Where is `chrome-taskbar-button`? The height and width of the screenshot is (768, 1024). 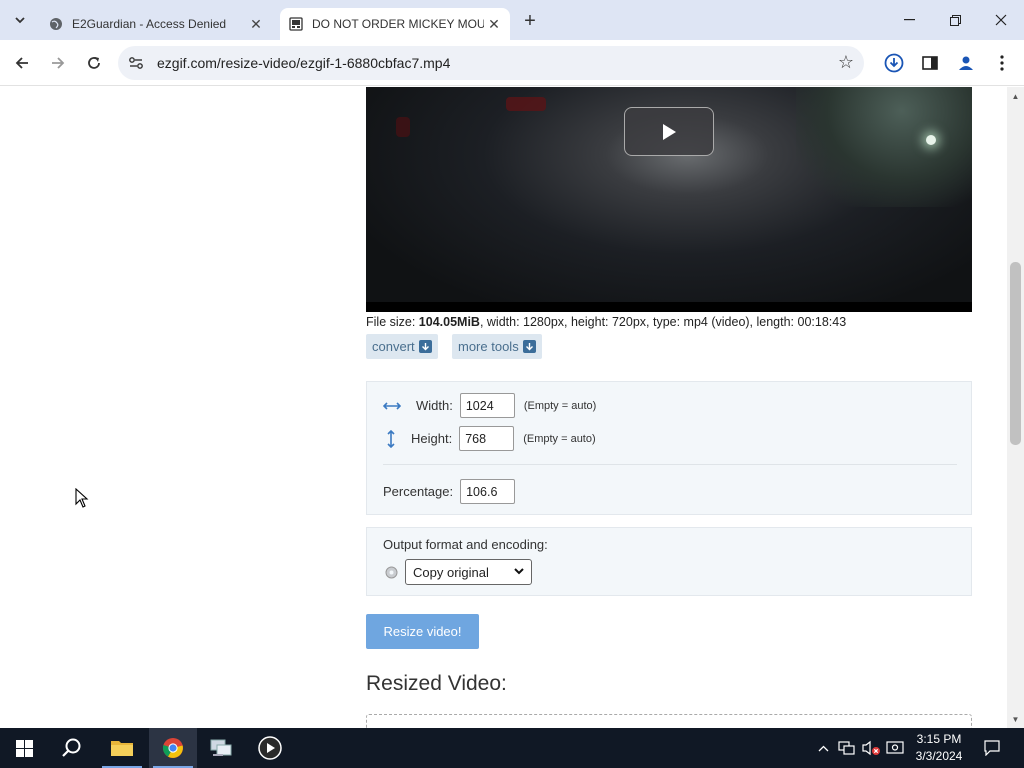
chrome-taskbar-button is located at coordinates (173, 748).